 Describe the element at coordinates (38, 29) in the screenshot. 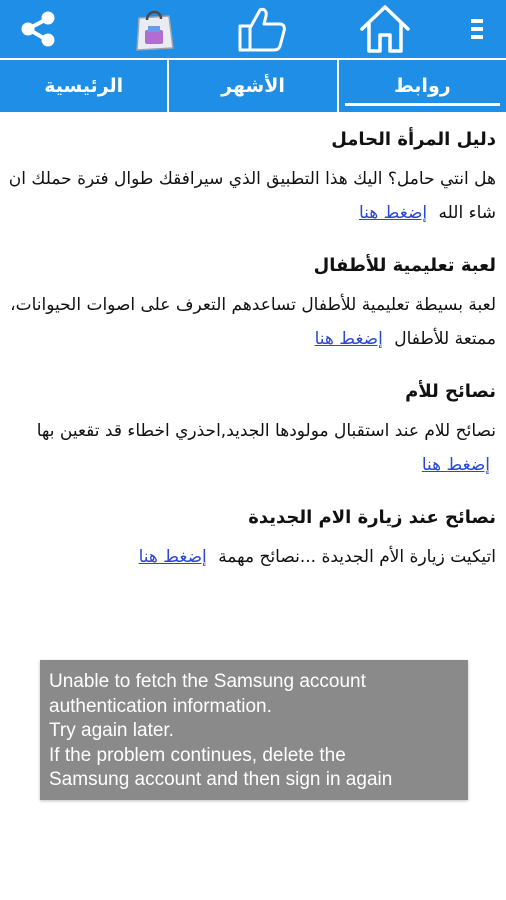

I see `share-icon` at that location.